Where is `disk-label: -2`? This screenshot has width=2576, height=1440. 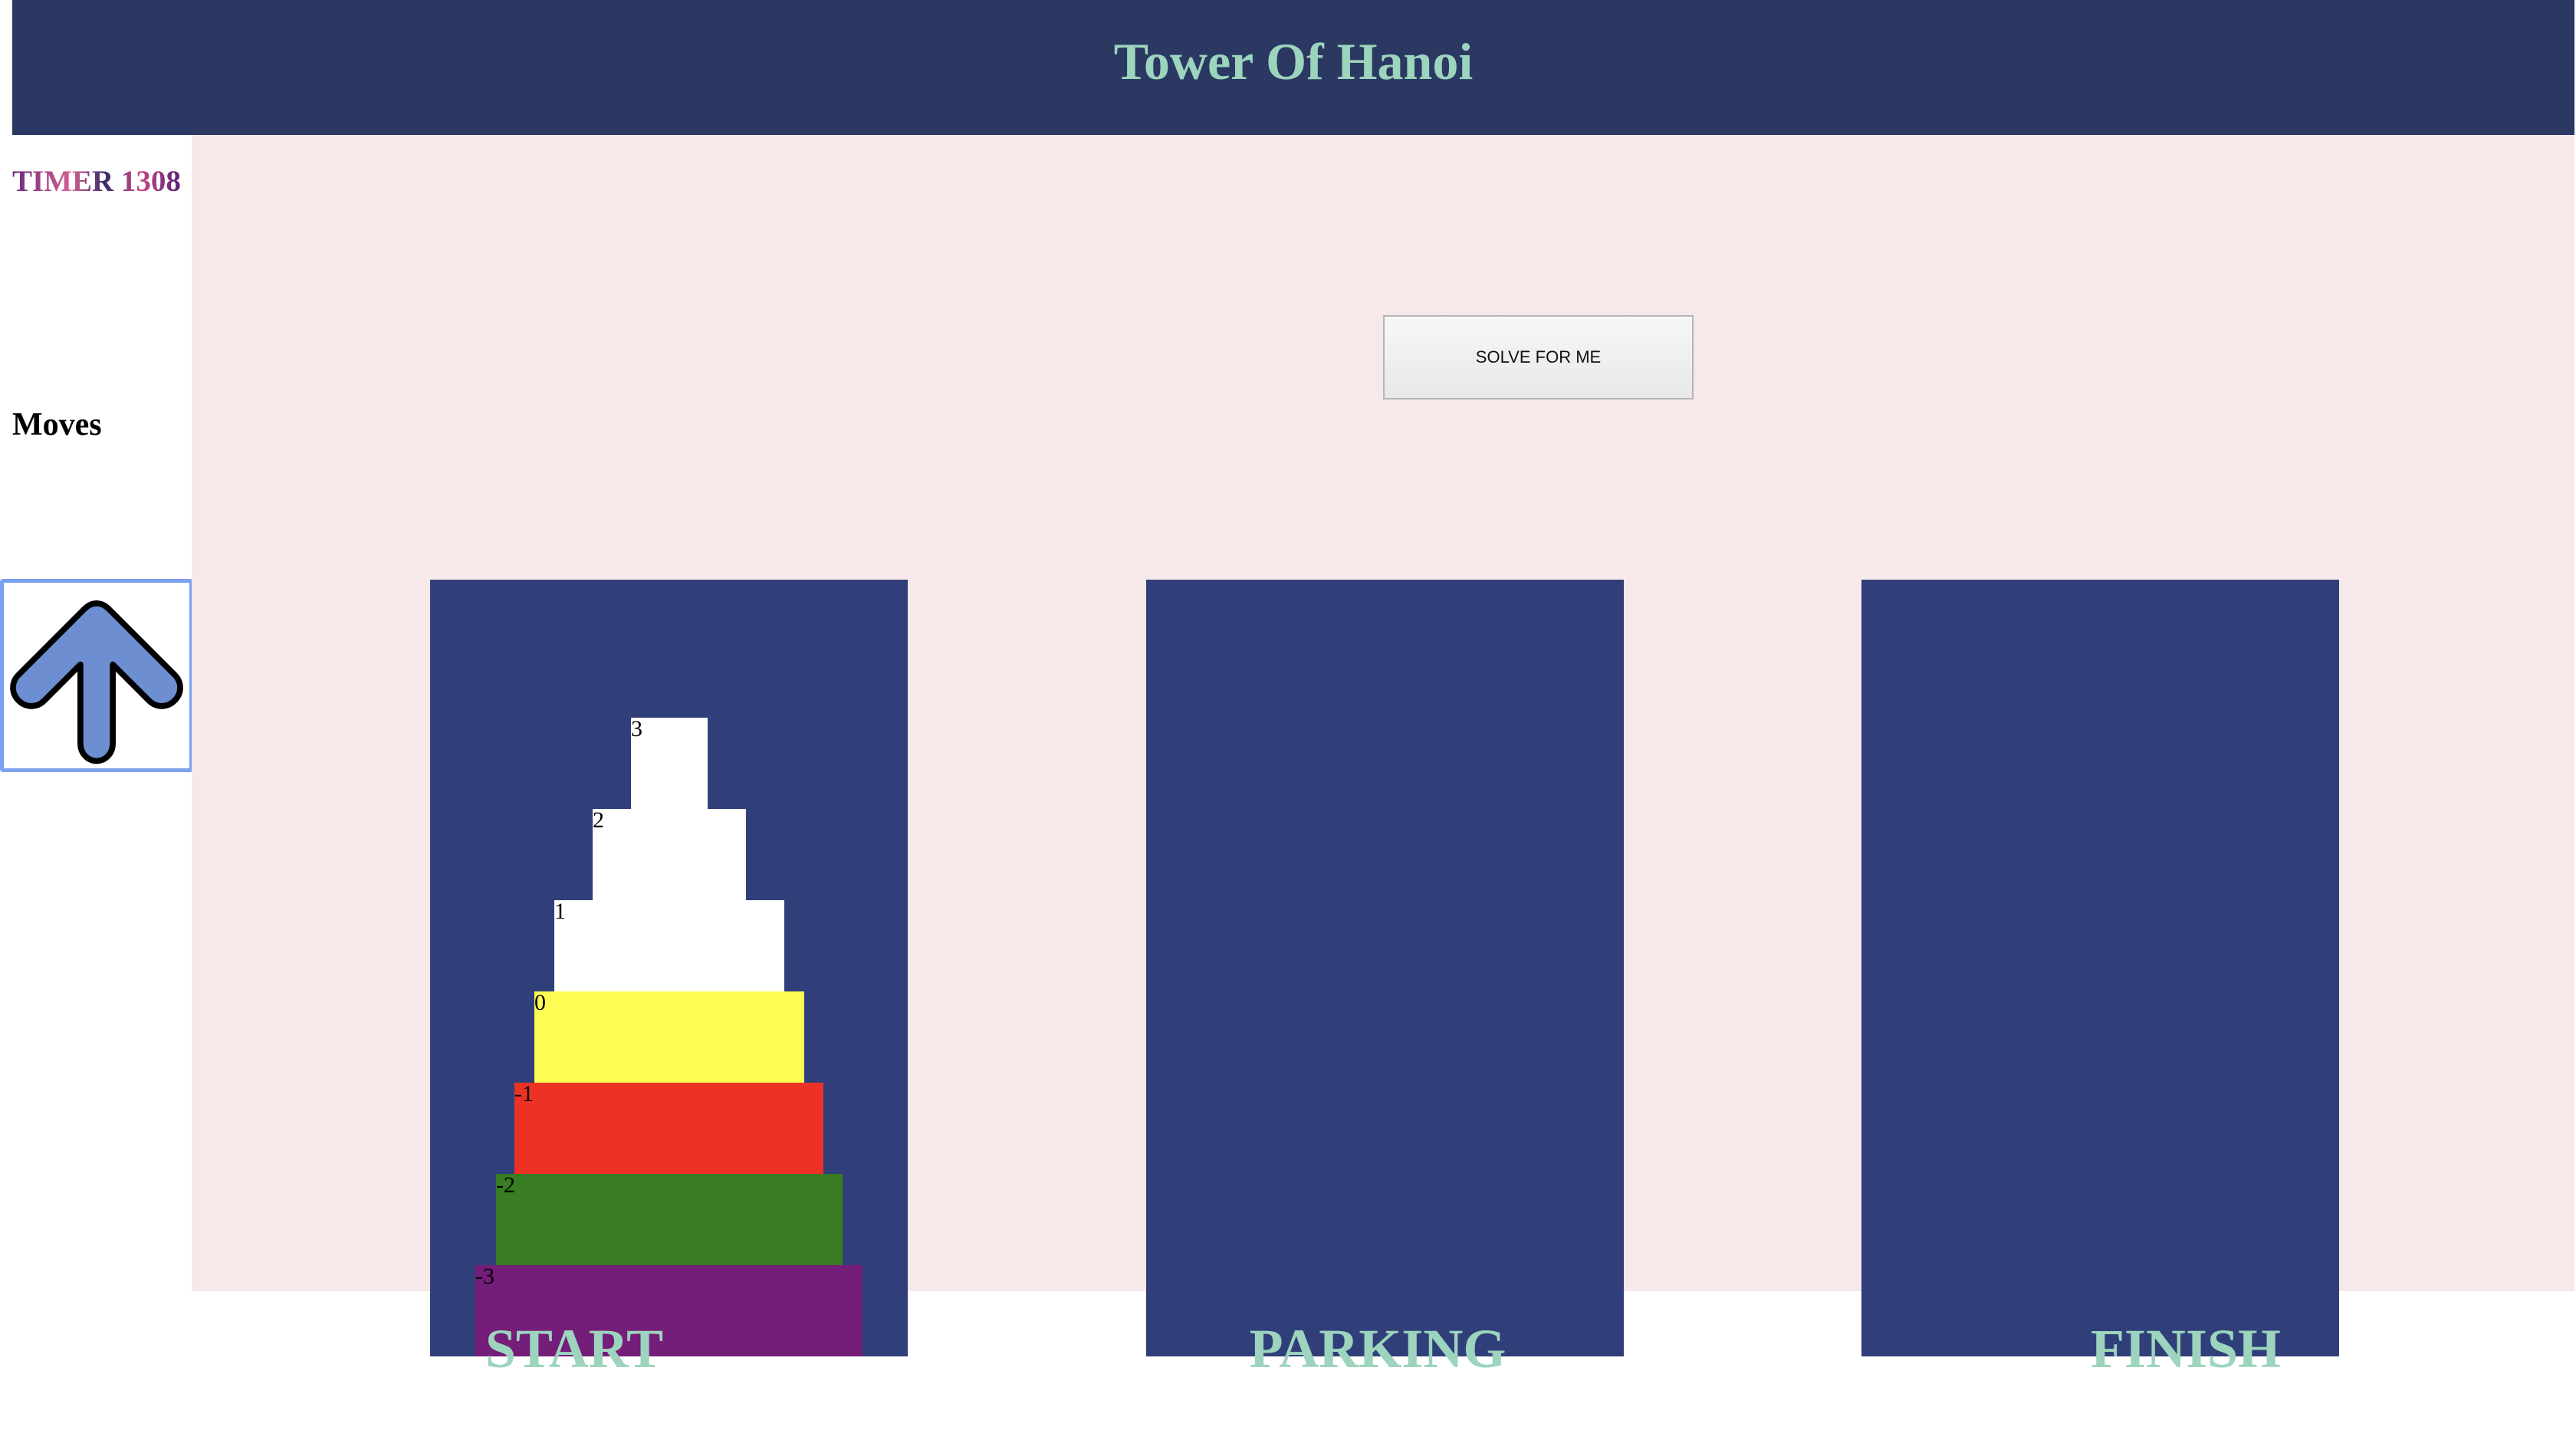
disk-label: -2 is located at coordinates (505, 1185).